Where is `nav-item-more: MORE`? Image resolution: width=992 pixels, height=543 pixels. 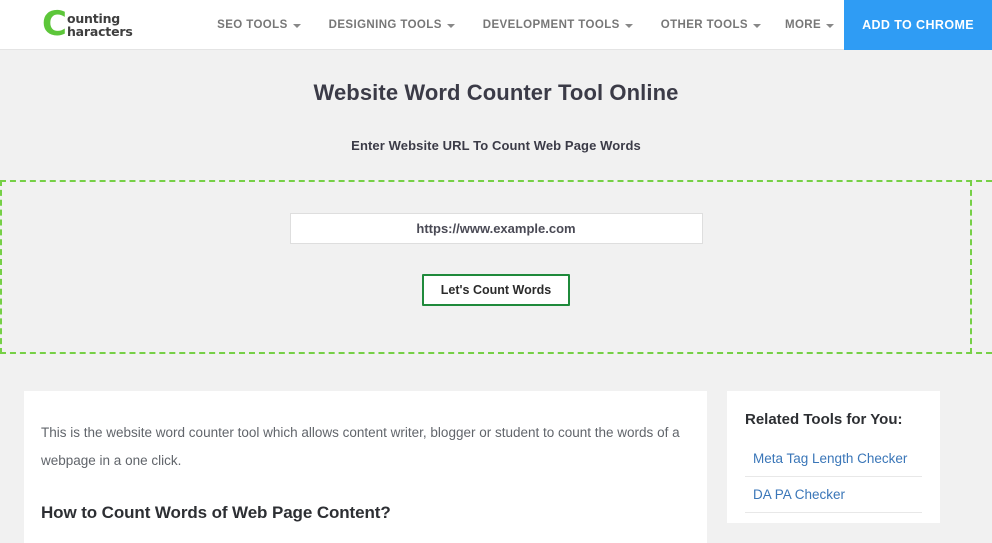 nav-item-more: MORE is located at coordinates (807, 25).